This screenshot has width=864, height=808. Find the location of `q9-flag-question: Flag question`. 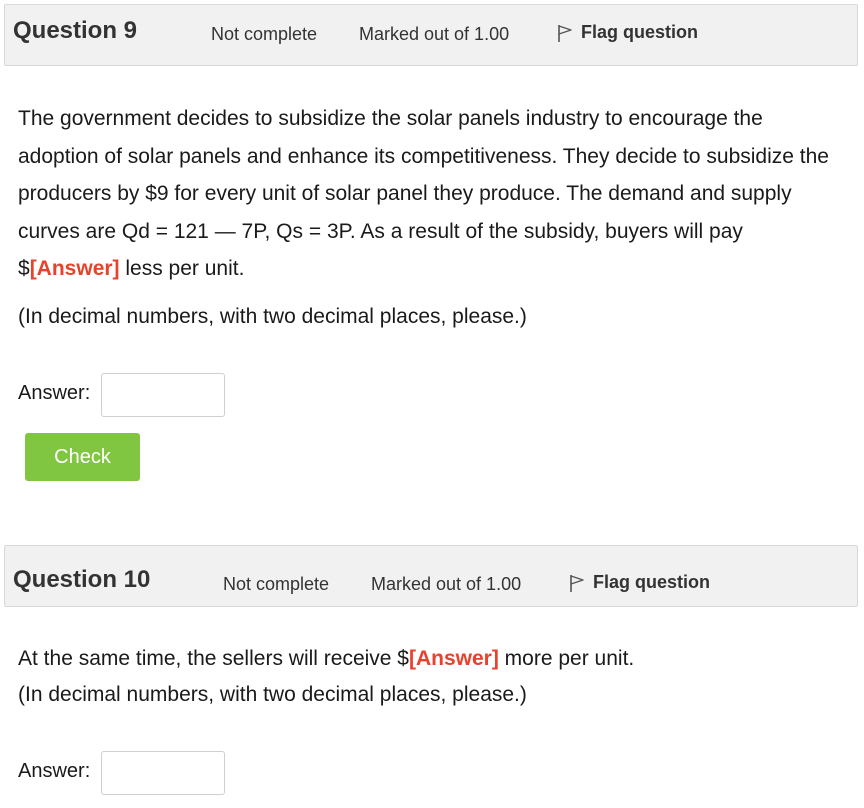

q9-flag-question: Flag question is located at coordinates (627, 32).